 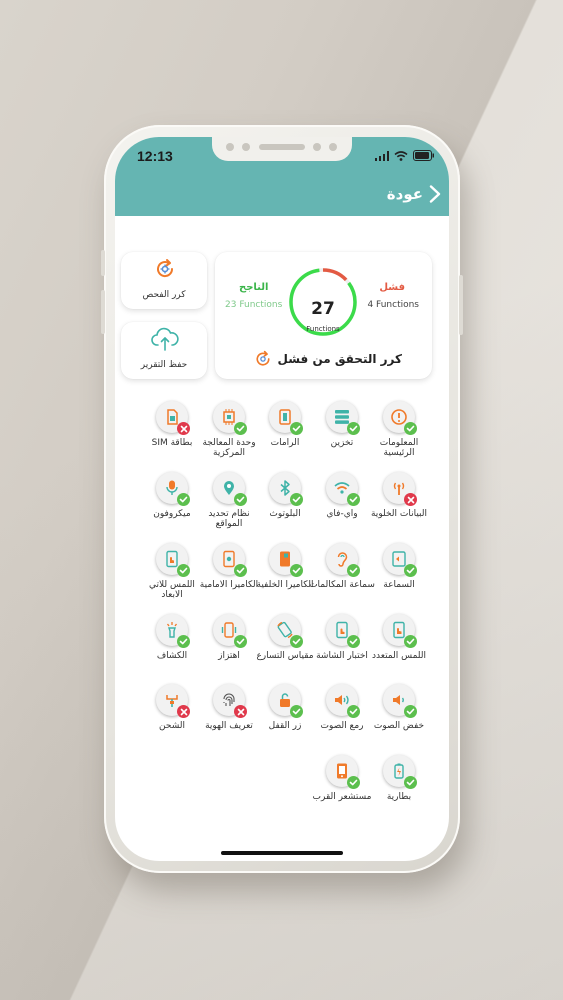 What do you see at coordinates (392, 287) in the screenshot?
I see `fail-title: فشل` at bounding box center [392, 287].